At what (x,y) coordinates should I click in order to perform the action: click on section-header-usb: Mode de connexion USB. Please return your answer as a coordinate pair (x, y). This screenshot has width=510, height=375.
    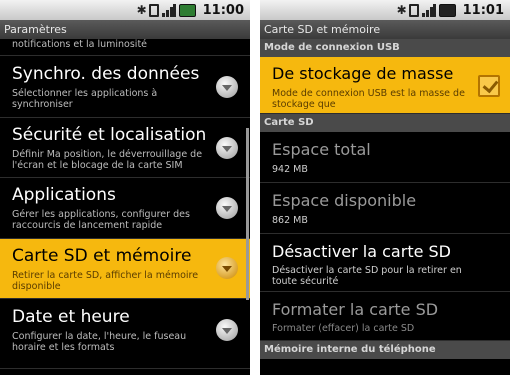
    Looking at the image, I should click on (385, 48).